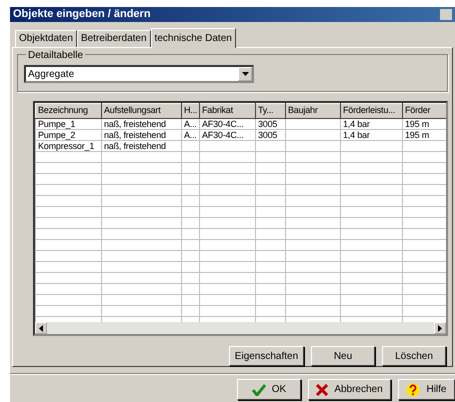  I want to click on table-cell: Pumpe_2, so click(69, 135).